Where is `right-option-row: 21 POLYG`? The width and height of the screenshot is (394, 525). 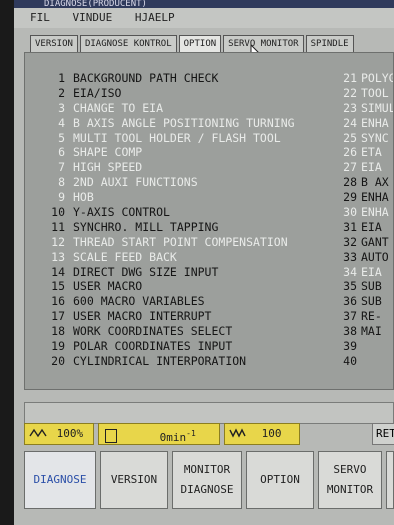
right-option-row: 21 POLYG is located at coordinates (367, 78).